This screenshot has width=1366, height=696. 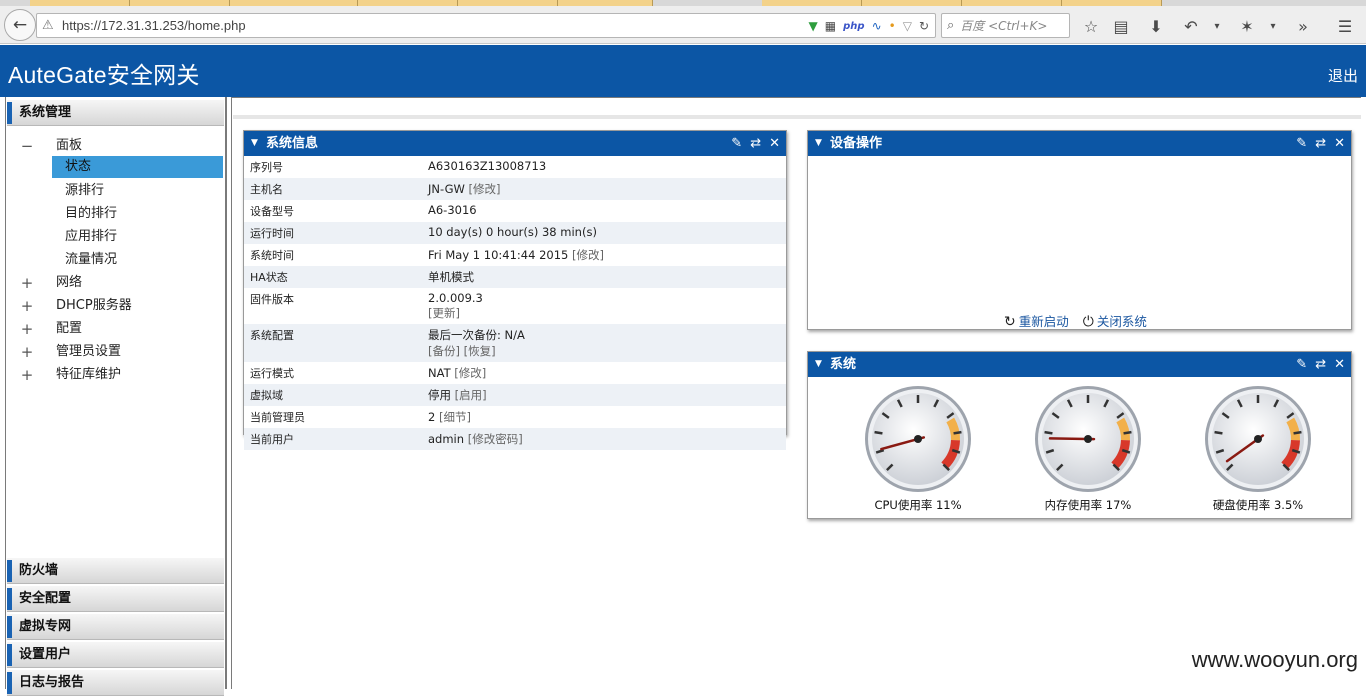 I want to click on php-icon: php, so click(x=853, y=26).